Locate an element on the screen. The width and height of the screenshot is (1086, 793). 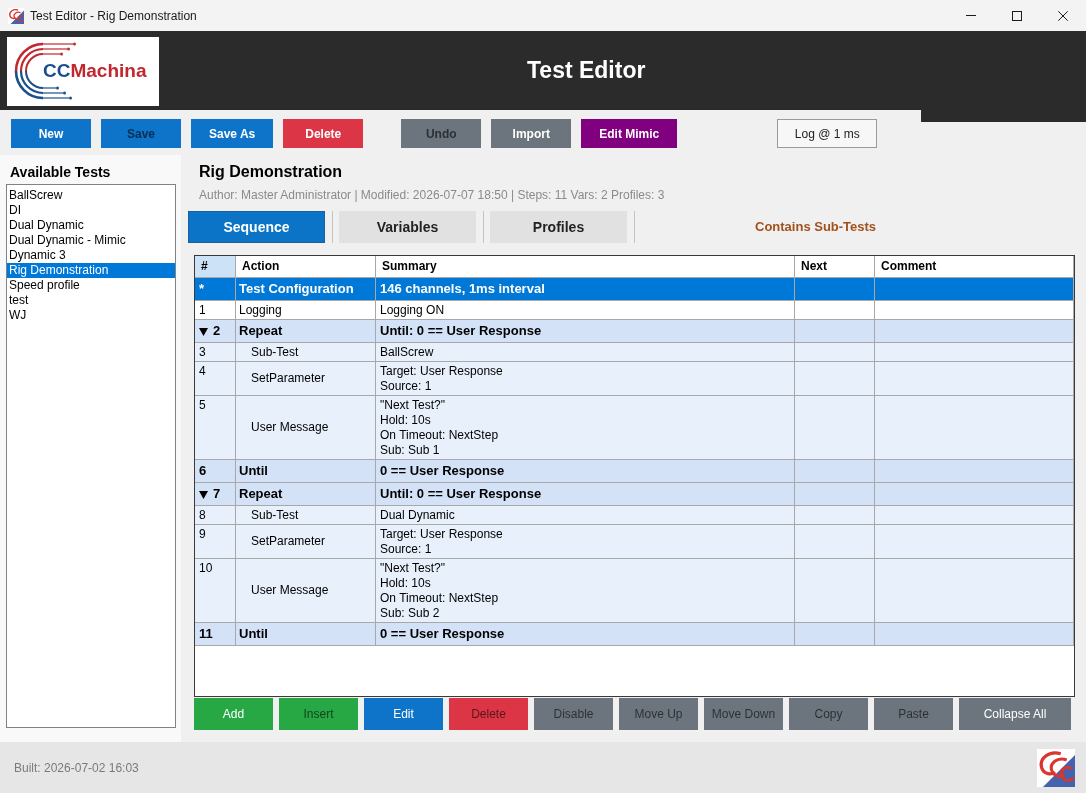
toolbar-button: Edit Mimic is located at coordinates (629, 133).